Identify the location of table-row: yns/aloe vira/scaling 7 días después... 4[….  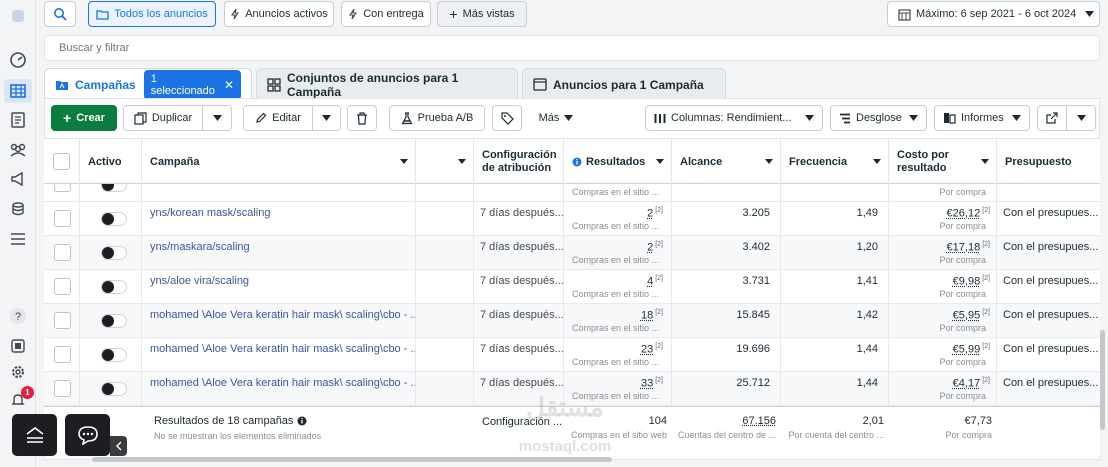
(572, 287).